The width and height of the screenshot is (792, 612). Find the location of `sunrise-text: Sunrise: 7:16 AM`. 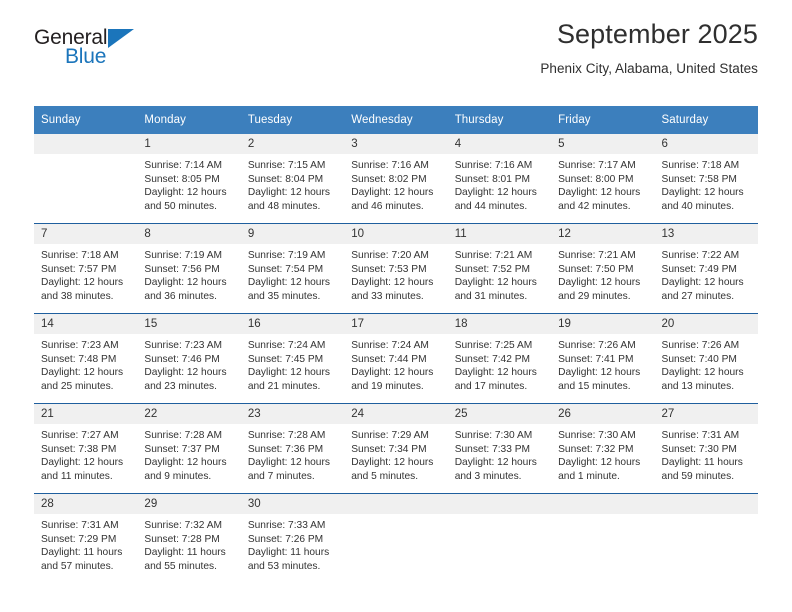

sunrise-text: Sunrise: 7:16 AM is located at coordinates (493, 165).